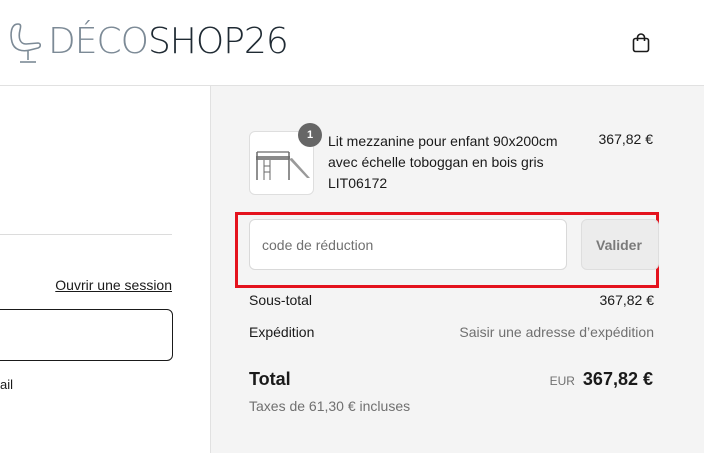 The height and width of the screenshot is (453, 704). What do you see at coordinates (562, 381) in the screenshot?
I see `total-currency: EUR` at bounding box center [562, 381].